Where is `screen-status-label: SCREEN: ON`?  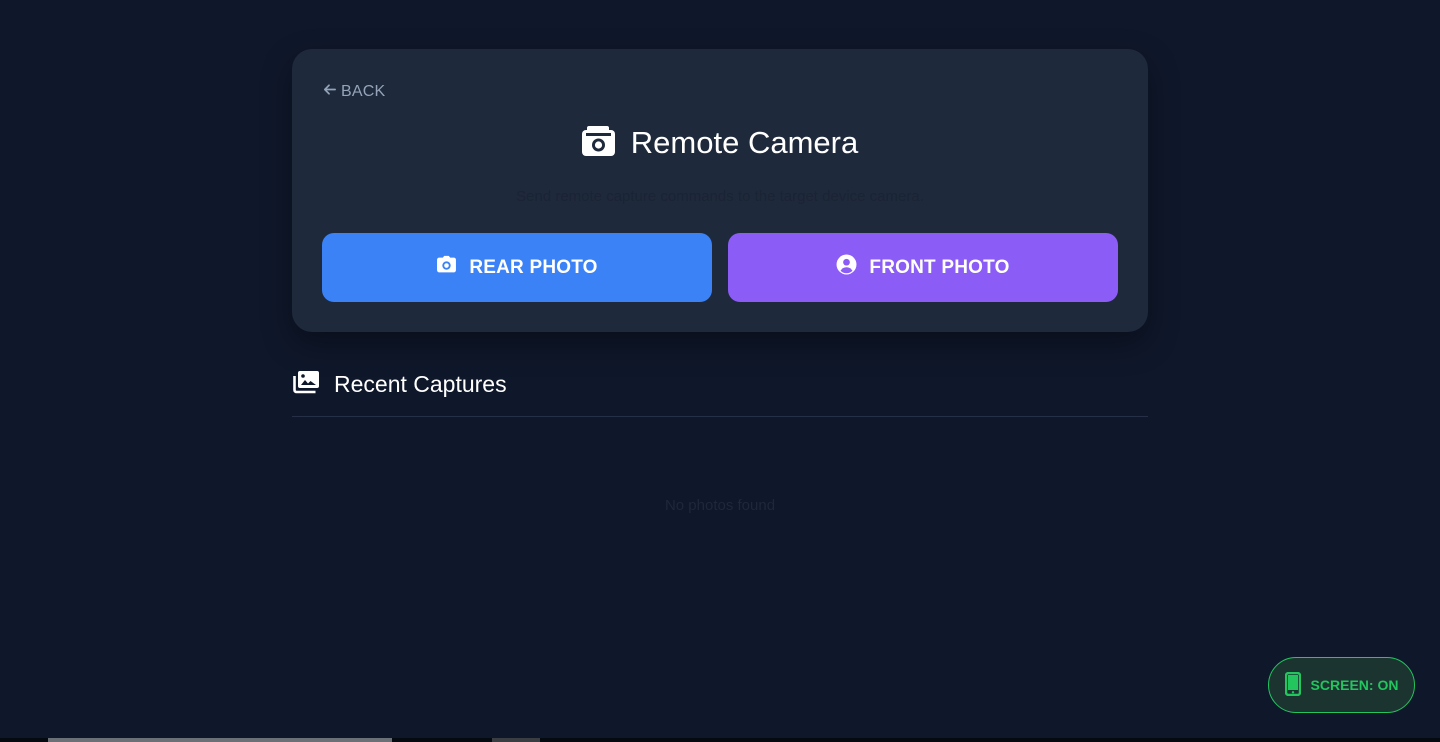 screen-status-label: SCREEN: ON is located at coordinates (1354, 685).